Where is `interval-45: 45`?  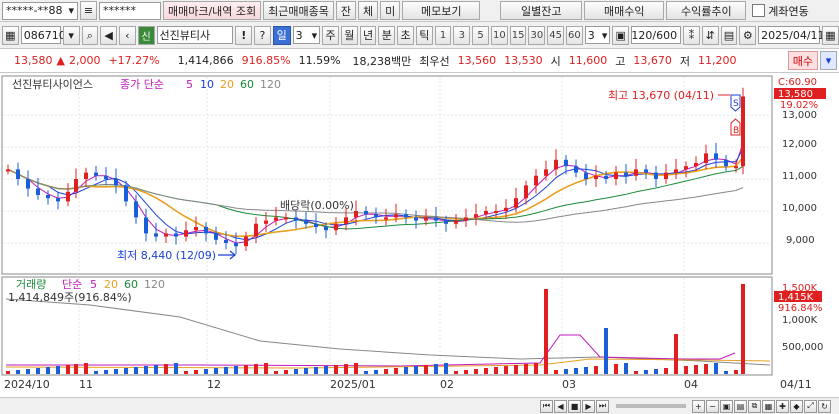
interval-45: 45 is located at coordinates (555, 35).